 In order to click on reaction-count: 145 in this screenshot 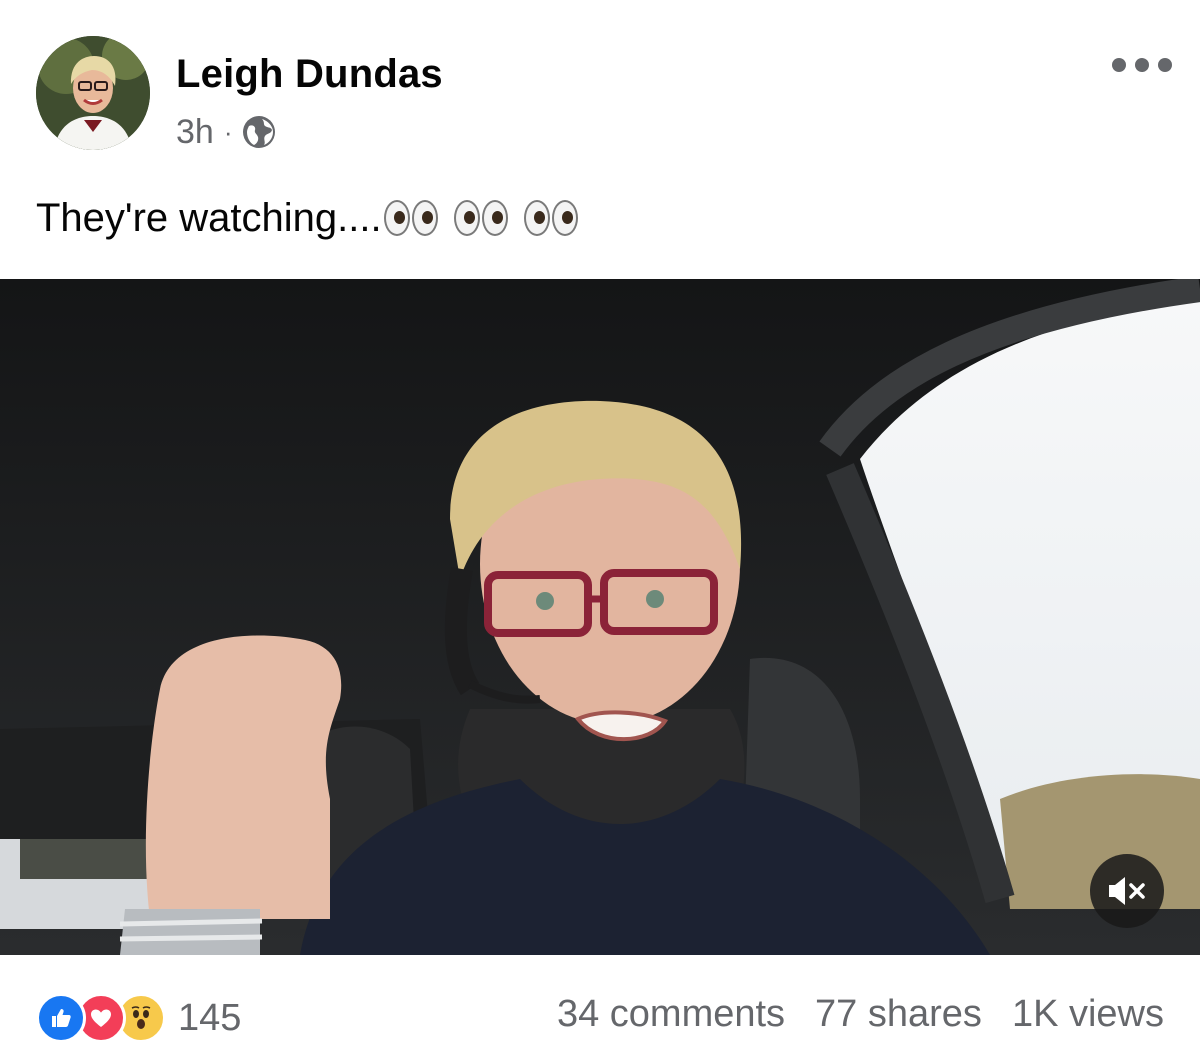, I will do `click(210, 1017)`.